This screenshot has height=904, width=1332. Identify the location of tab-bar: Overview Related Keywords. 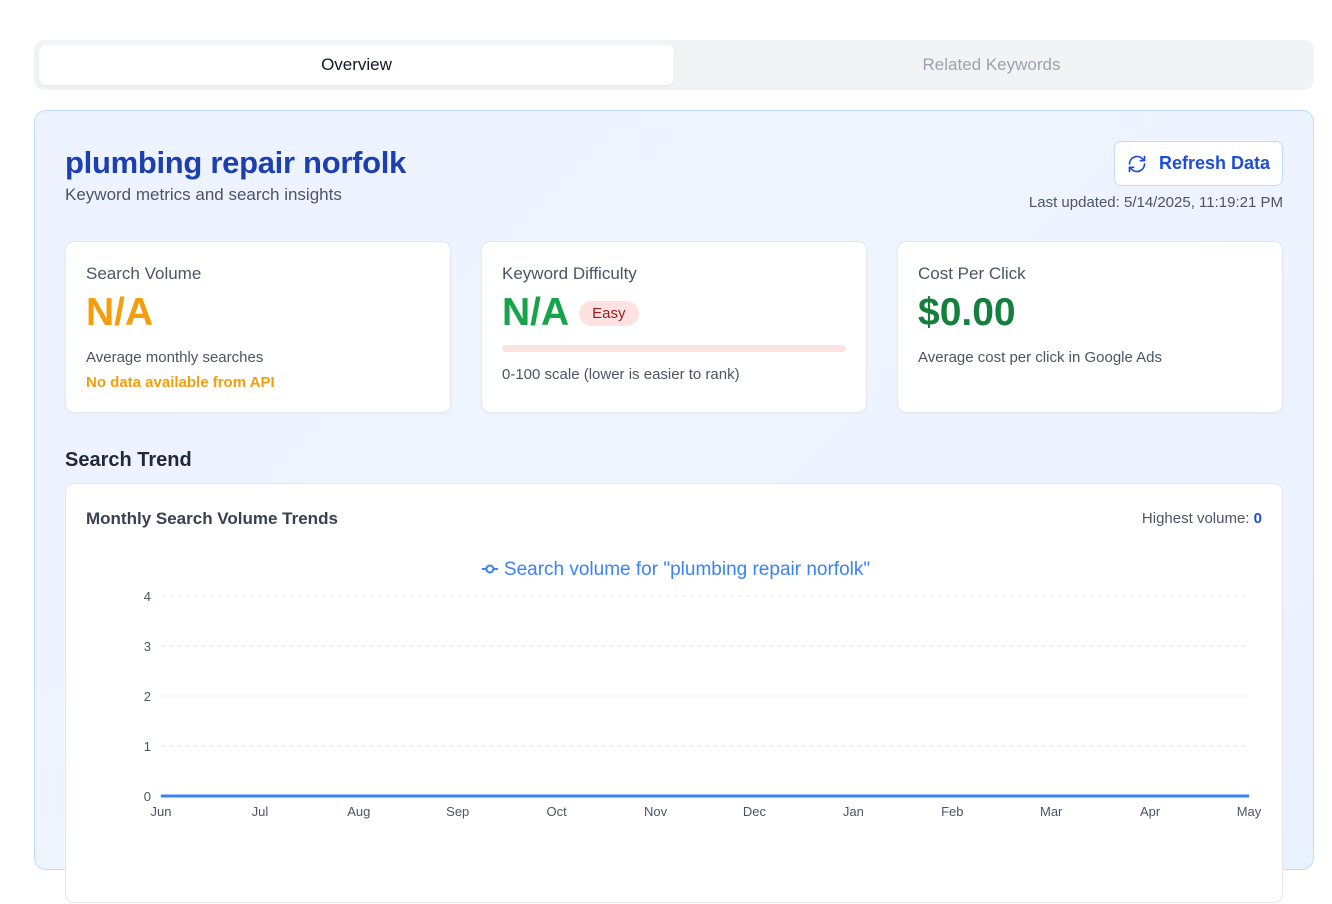
(674, 65).